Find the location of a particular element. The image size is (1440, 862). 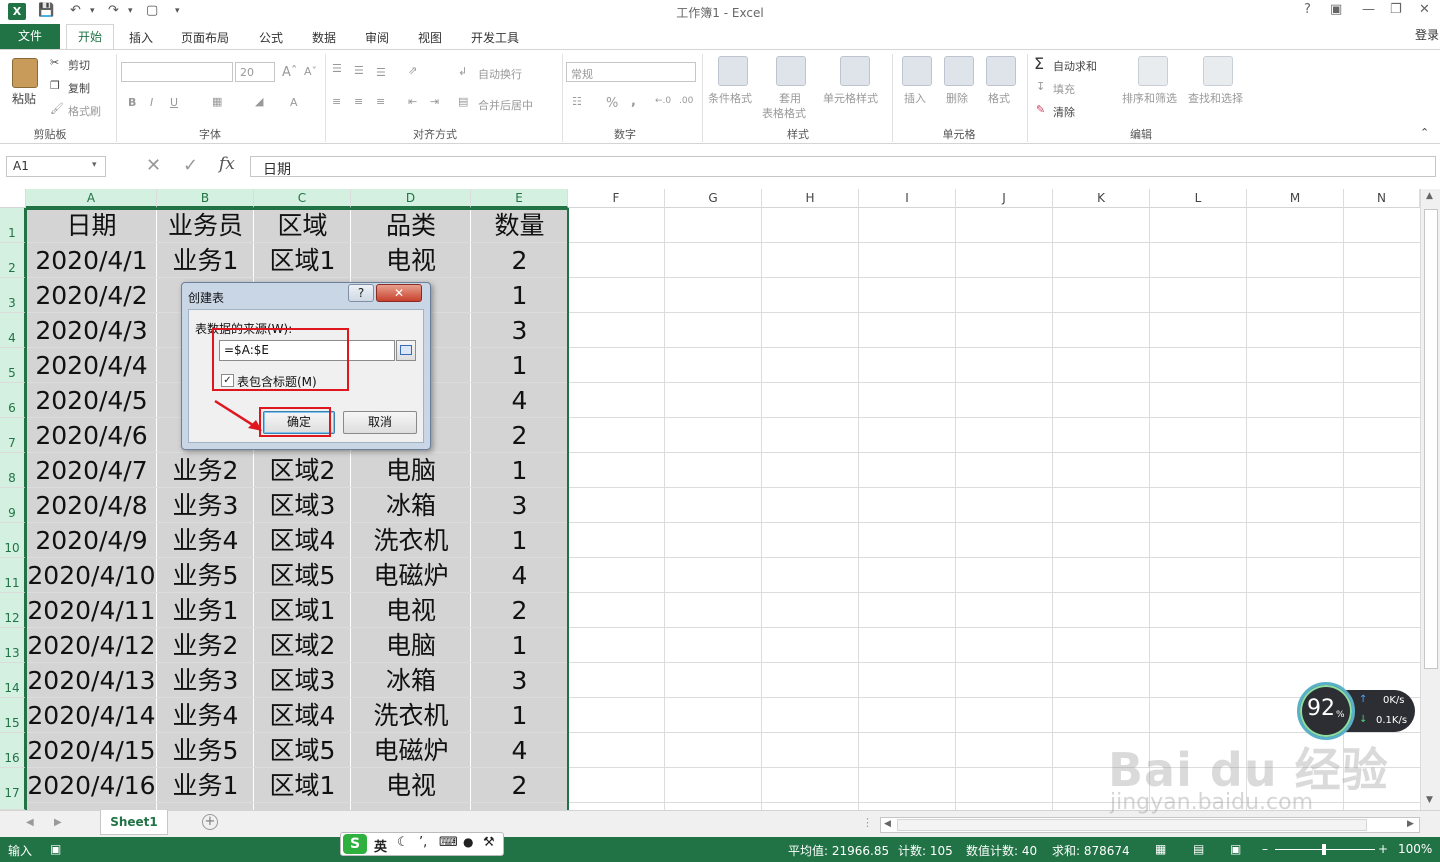

scroll-right-icon: ▶ is located at coordinates (1410, 824).